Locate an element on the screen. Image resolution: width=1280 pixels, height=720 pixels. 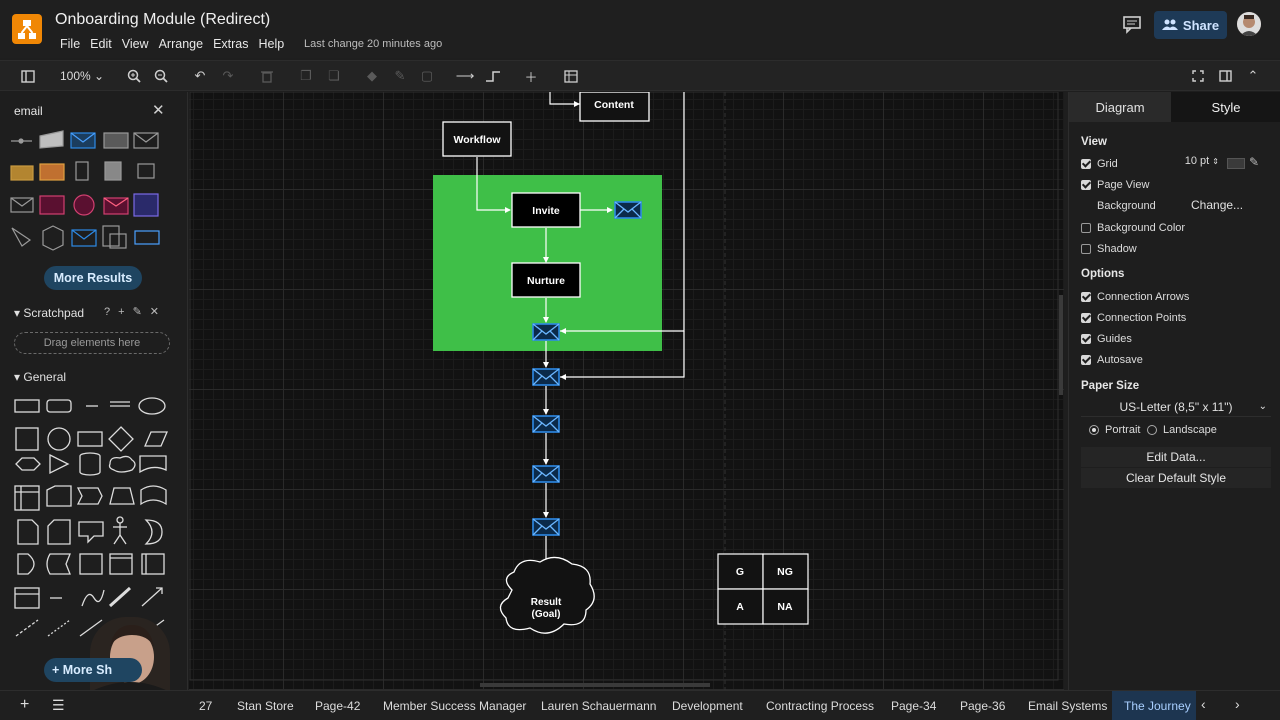
page-tab-page-34: Page-34 is located at coordinates (913, 706).